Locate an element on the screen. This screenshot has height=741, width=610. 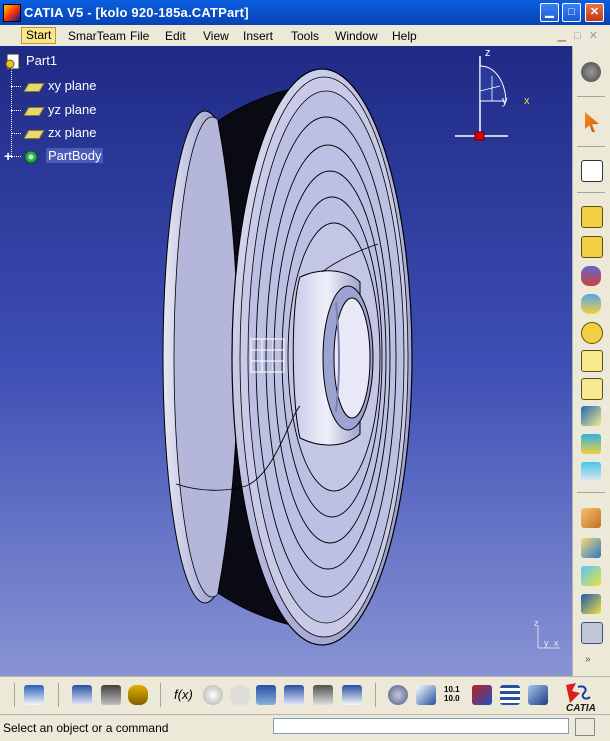
thickness-icon is located at coordinates (592, 633).